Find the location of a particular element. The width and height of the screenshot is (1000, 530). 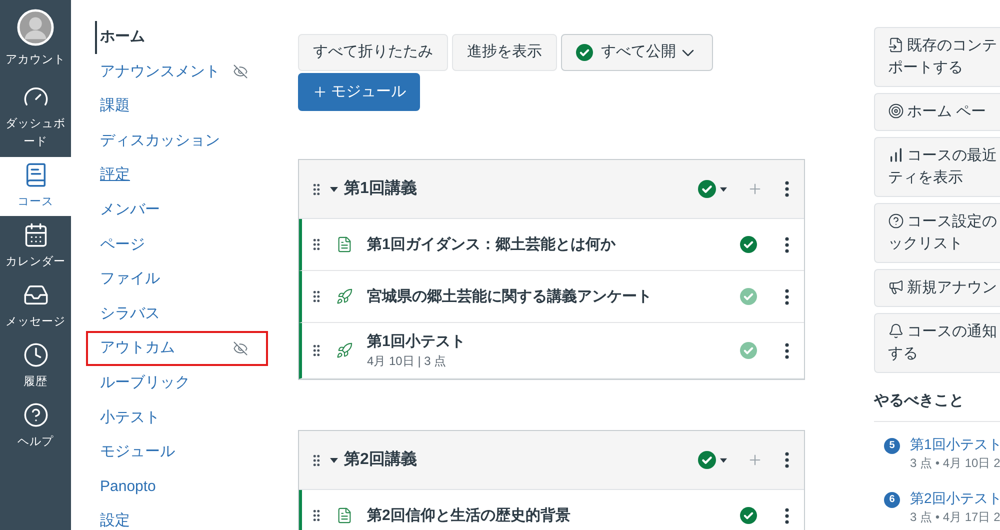

bell-icon is located at coordinates (896, 330).